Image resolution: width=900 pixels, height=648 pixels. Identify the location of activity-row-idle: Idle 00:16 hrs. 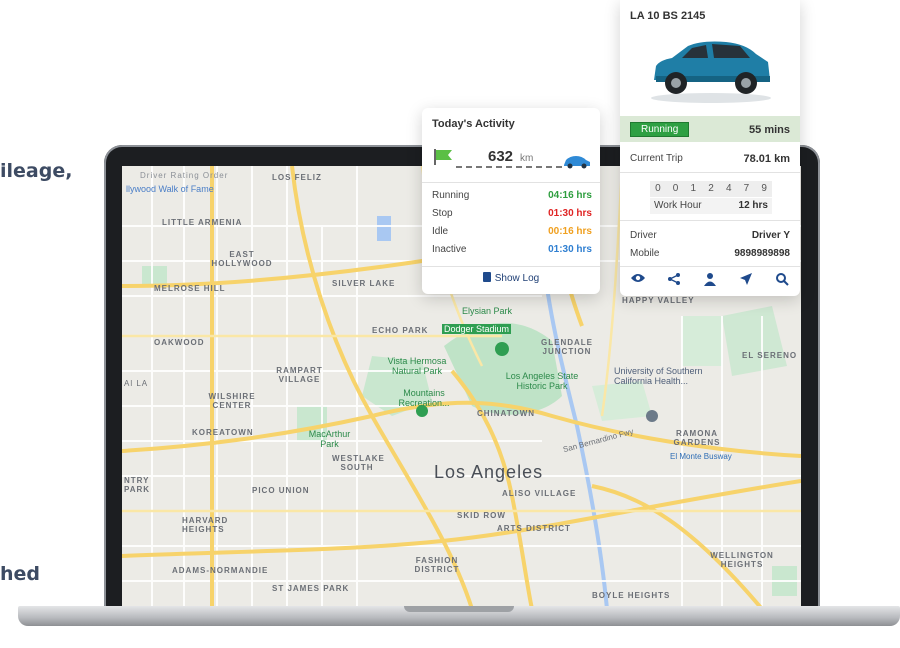
(512, 233).